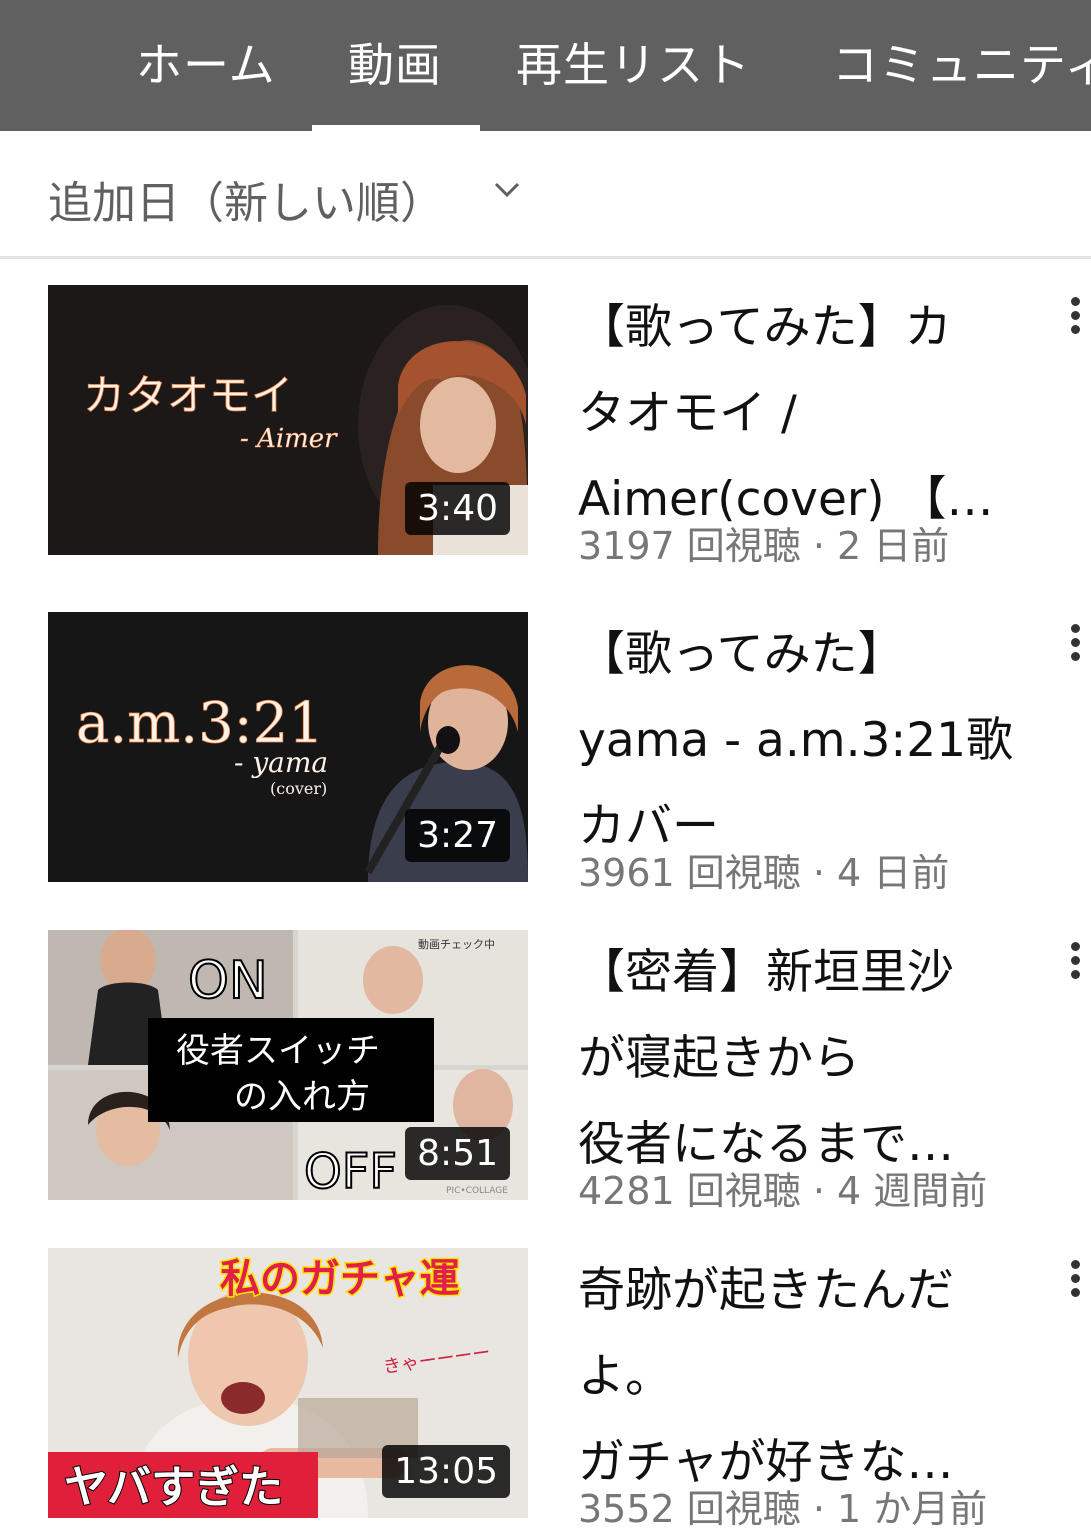 The width and height of the screenshot is (1091, 1533). I want to click on view-count: 3197 回視聴, so click(689, 546).